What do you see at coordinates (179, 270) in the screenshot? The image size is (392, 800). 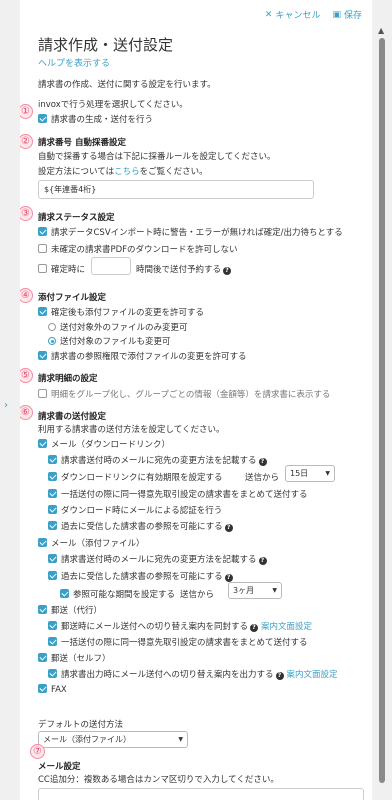 I see `suffix-text: 時間後で送付予約する` at bounding box center [179, 270].